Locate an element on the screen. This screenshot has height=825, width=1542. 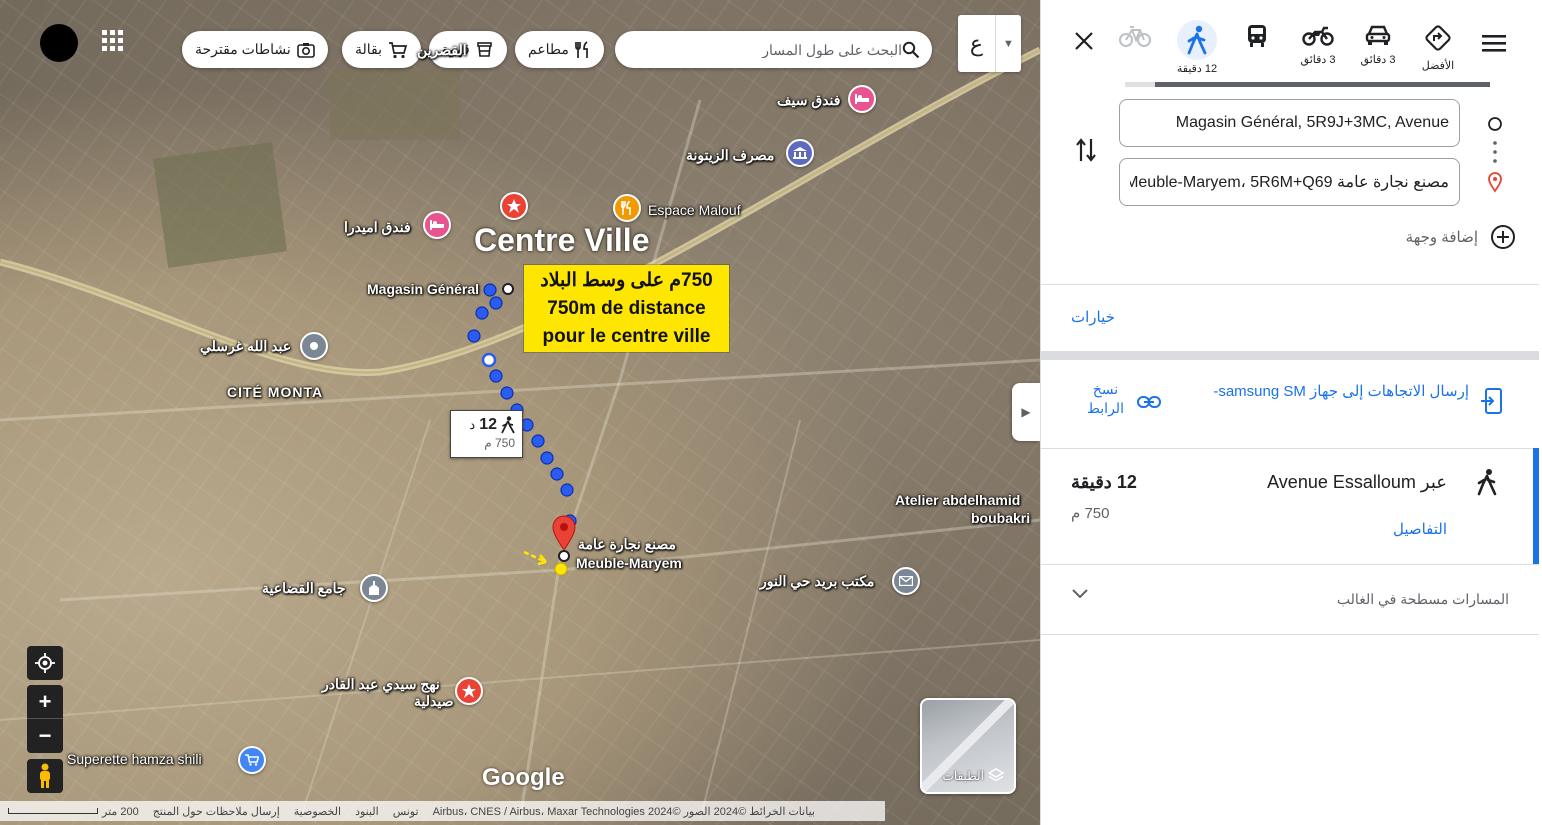
destination-pin is located at coordinates (564, 538).